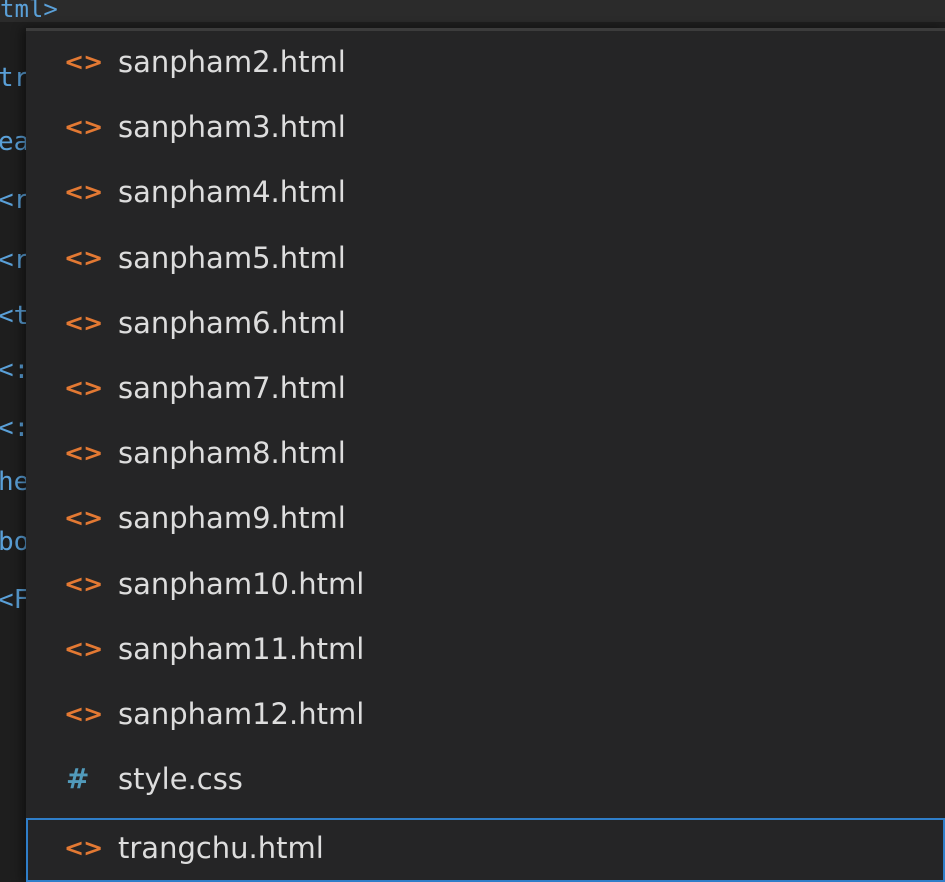 The width and height of the screenshot is (945, 882). What do you see at coordinates (232, 323) in the screenshot?
I see `file-name-label: sanpham6.html` at bounding box center [232, 323].